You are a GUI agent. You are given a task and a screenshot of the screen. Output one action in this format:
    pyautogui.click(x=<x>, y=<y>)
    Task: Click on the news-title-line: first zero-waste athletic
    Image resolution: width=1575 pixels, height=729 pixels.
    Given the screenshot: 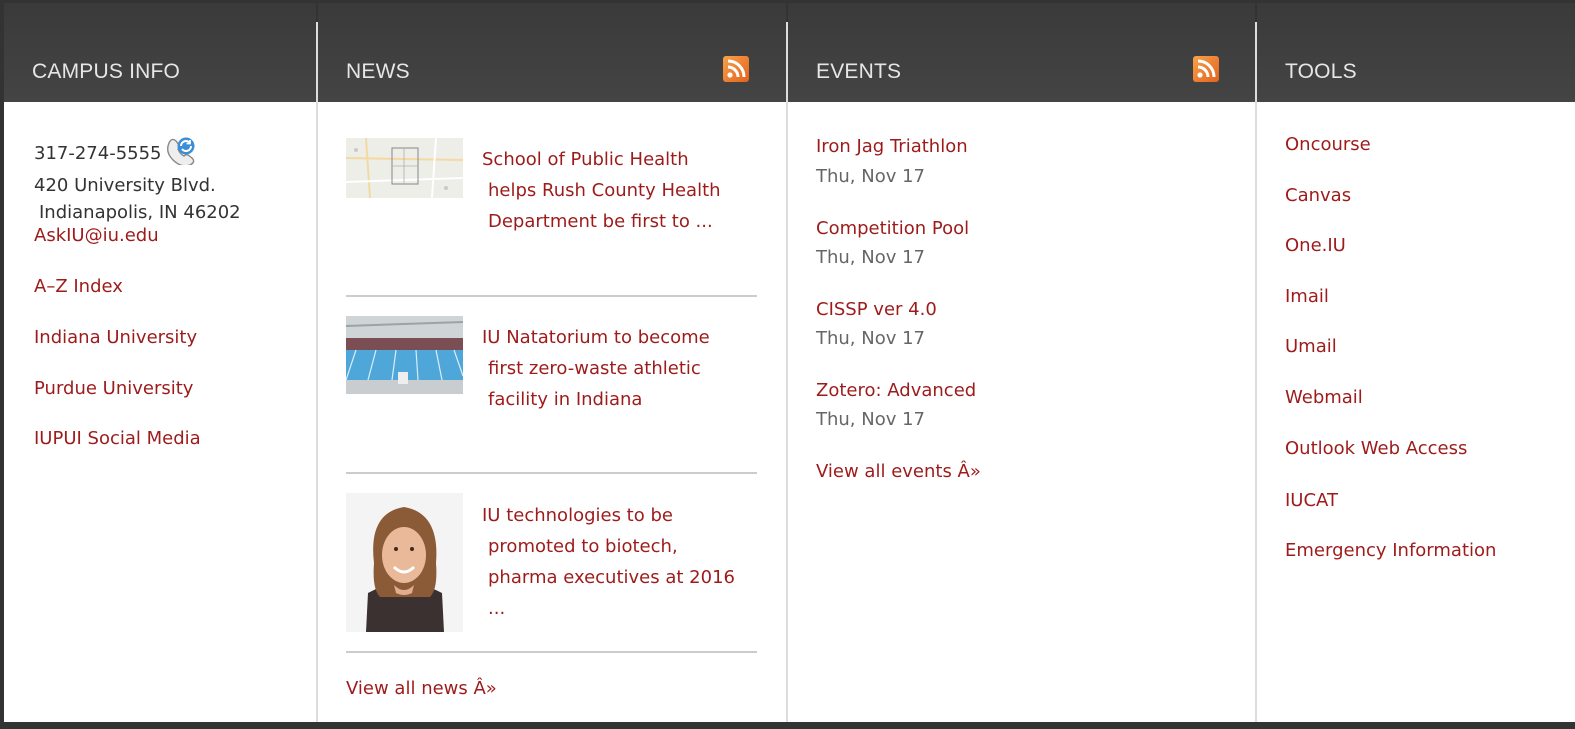 What is the action you would take?
    pyautogui.click(x=594, y=368)
    